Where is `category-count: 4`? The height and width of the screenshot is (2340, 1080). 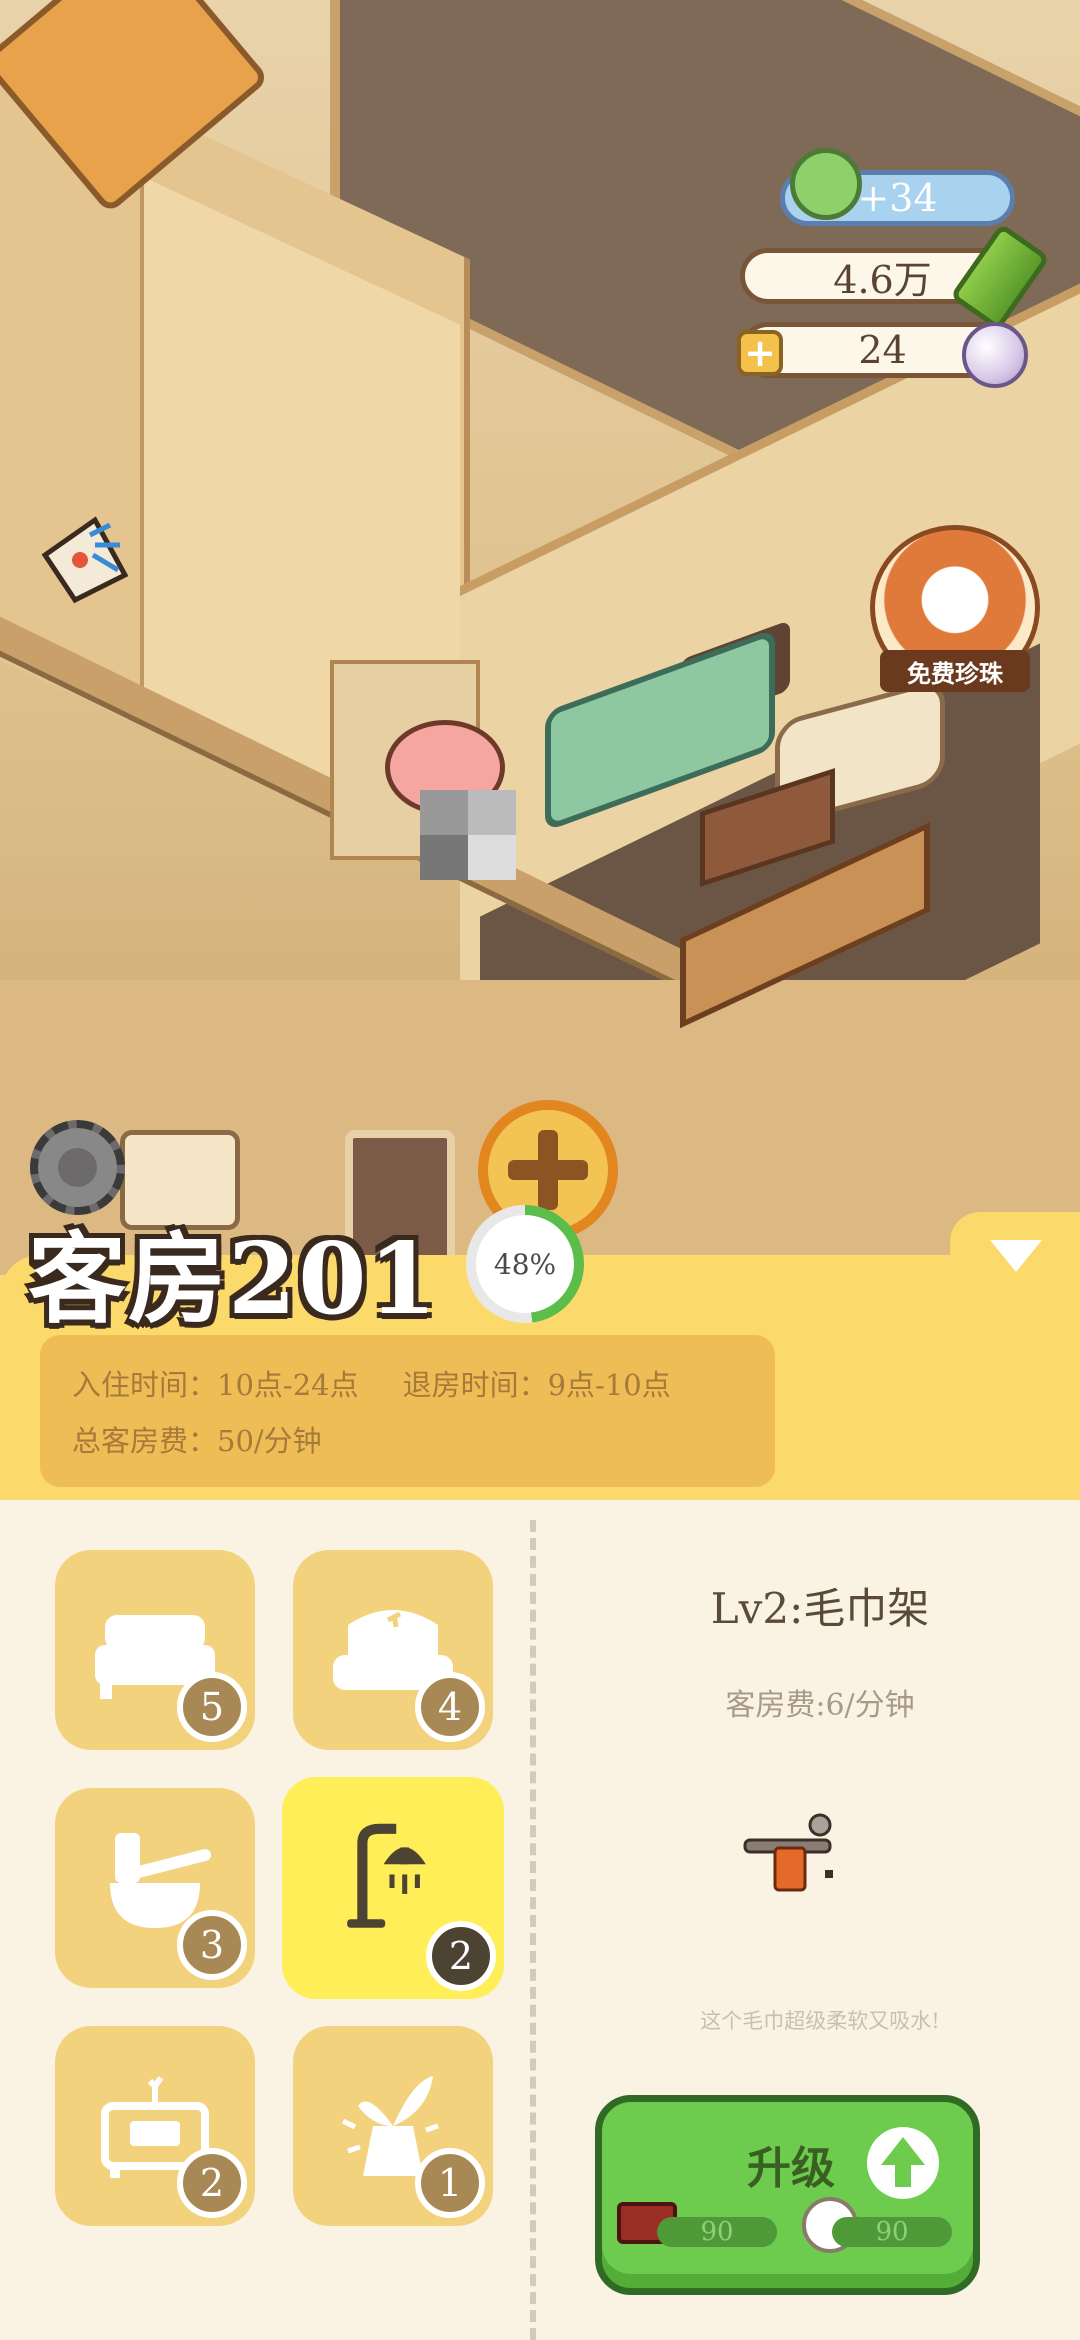
category-count: 4 is located at coordinates (450, 1707).